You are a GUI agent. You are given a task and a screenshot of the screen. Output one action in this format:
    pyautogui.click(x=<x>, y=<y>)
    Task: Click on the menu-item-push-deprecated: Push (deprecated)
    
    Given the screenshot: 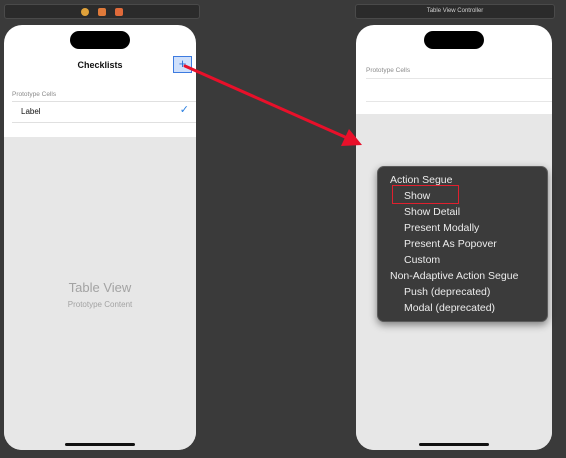 What is the action you would take?
    pyautogui.click(x=462, y=292)
    